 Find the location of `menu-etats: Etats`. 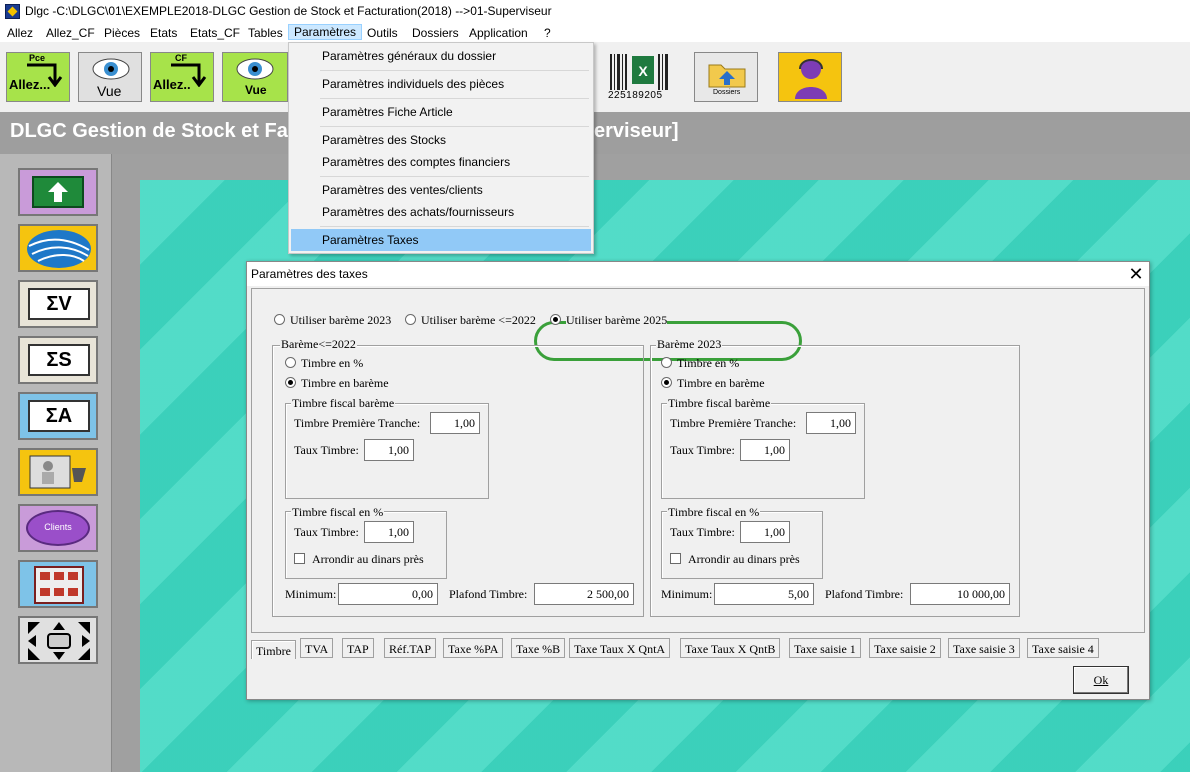

menu-etats: Etats is located at coordinates (163, 33).